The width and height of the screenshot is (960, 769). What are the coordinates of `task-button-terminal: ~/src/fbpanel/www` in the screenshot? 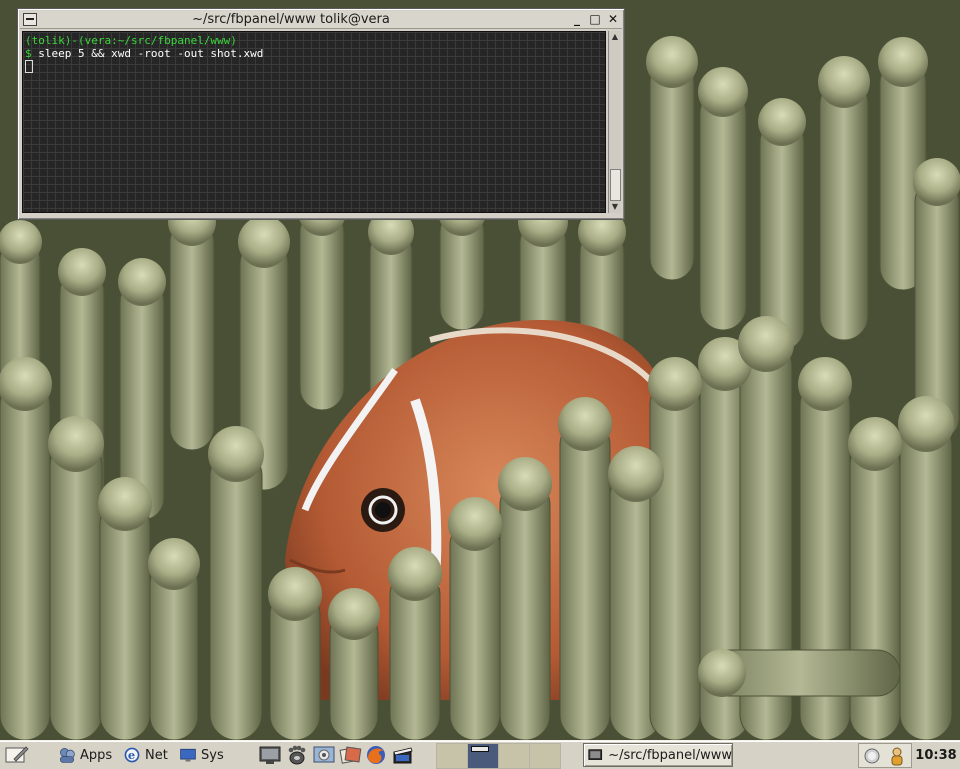 It's located at (658, 755).